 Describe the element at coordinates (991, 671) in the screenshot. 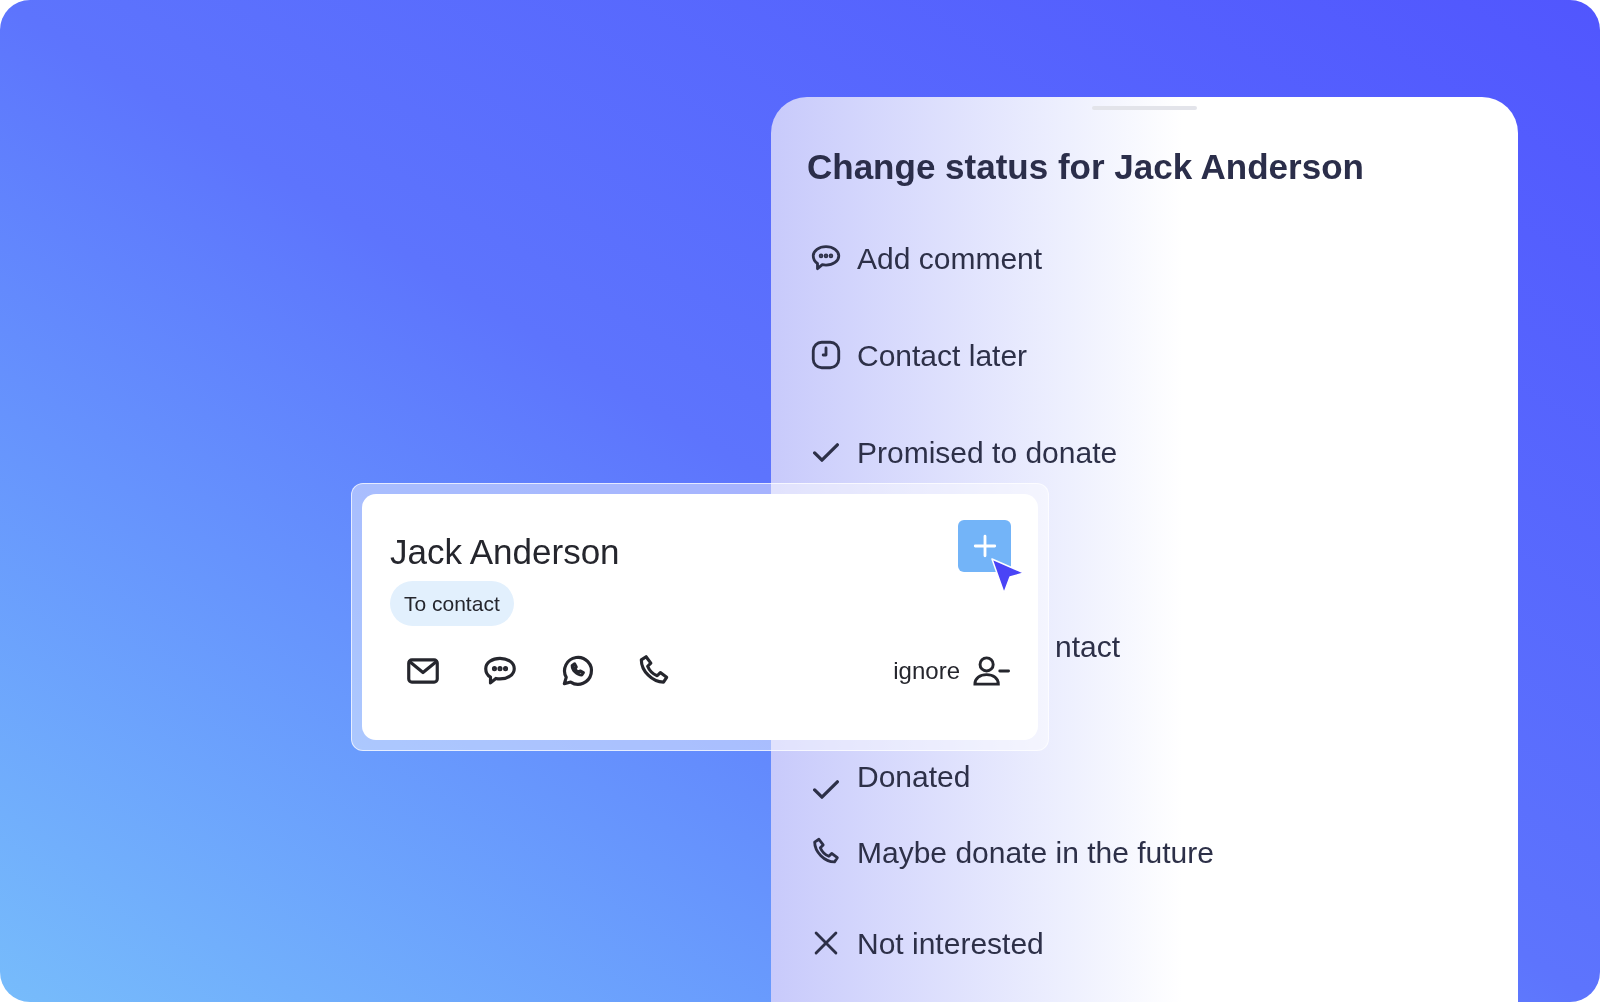

I see `remove-user-icon` at that location.